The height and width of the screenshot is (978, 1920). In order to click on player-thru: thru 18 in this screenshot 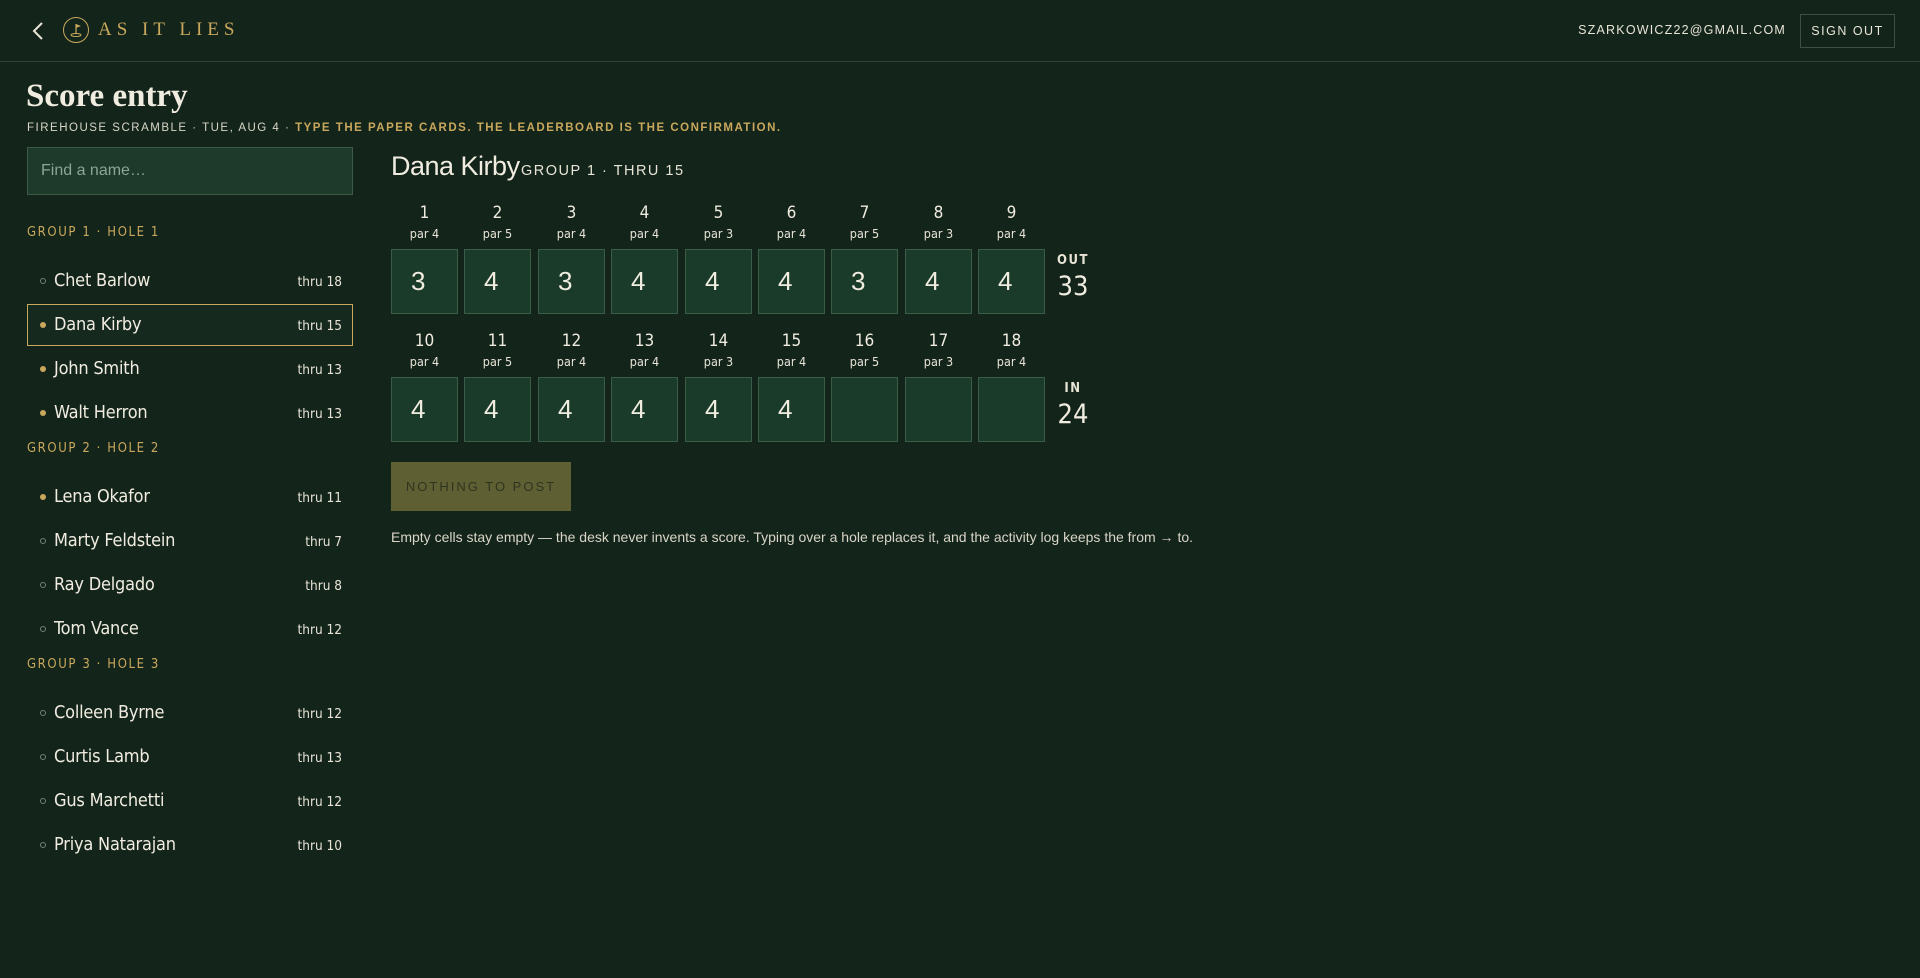, I will do `click(319, 282)`.